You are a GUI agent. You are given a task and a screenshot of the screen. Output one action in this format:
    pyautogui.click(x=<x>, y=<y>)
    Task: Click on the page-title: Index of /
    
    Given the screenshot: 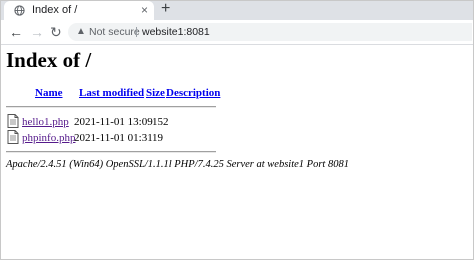 What is the action you would take?
    pyautogui.click(x=49, y=60)
    